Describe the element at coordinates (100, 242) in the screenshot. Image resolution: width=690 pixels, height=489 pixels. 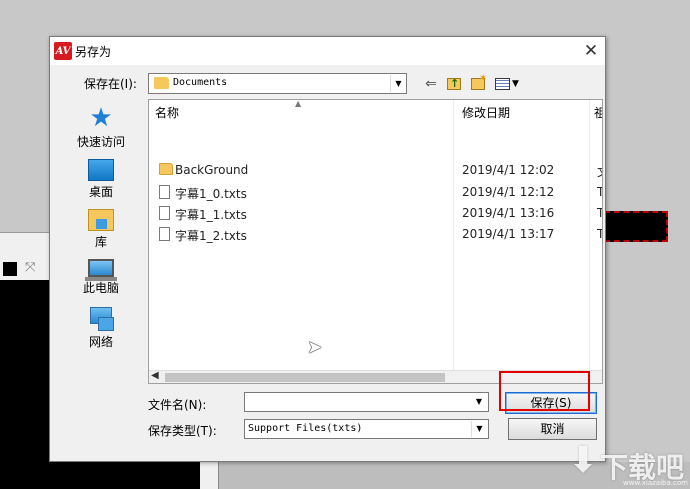
I see `place-label: 库` at that location.